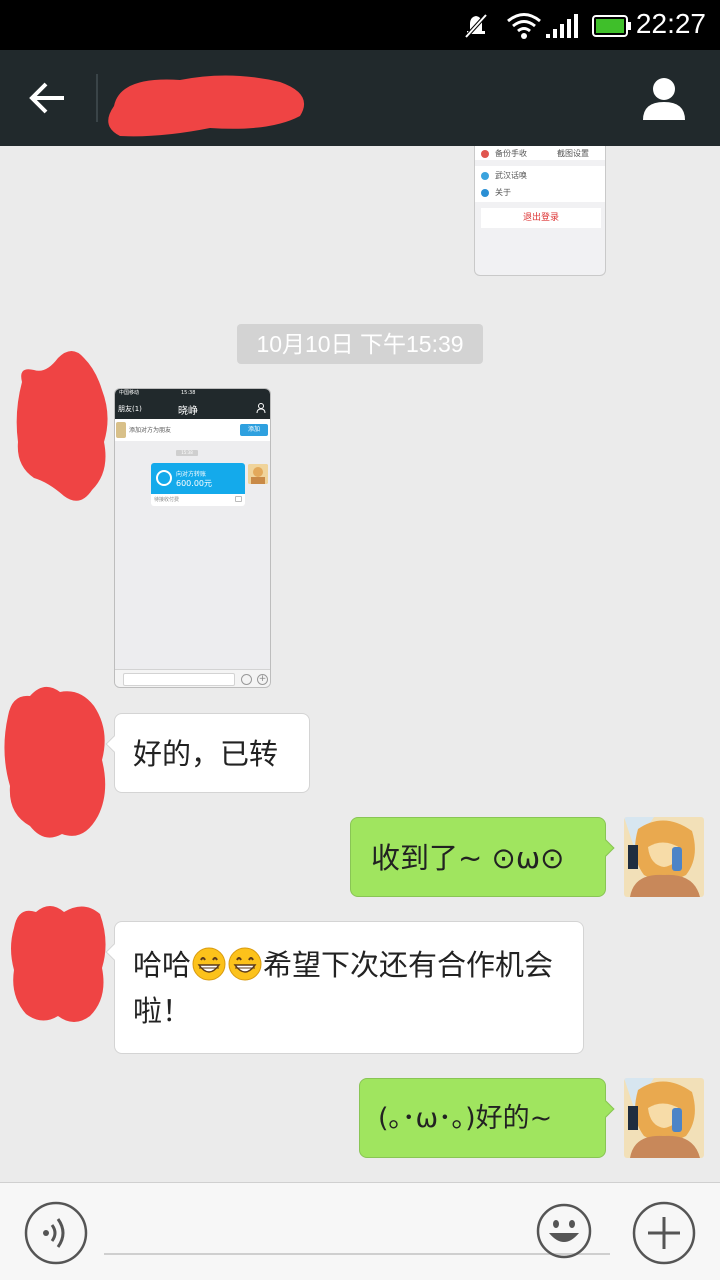  Describe the element at coordinates (524, 26) in the screenshot. I see `wifi-icon` at that location.